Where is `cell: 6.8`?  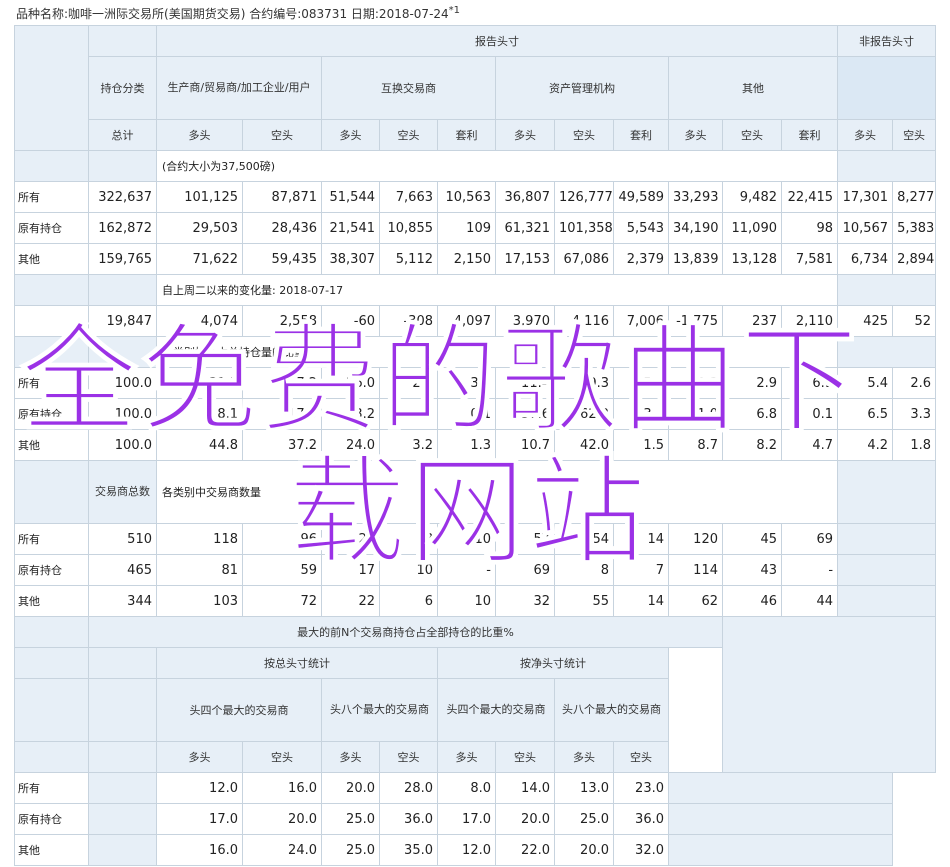 cell: 6.8 is located at coordinates (752, 414).